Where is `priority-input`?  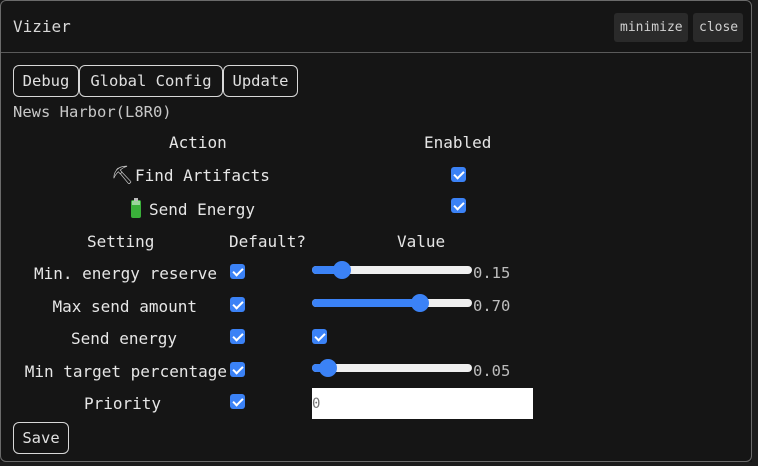 priority-input is located at coordinates (422, 403).